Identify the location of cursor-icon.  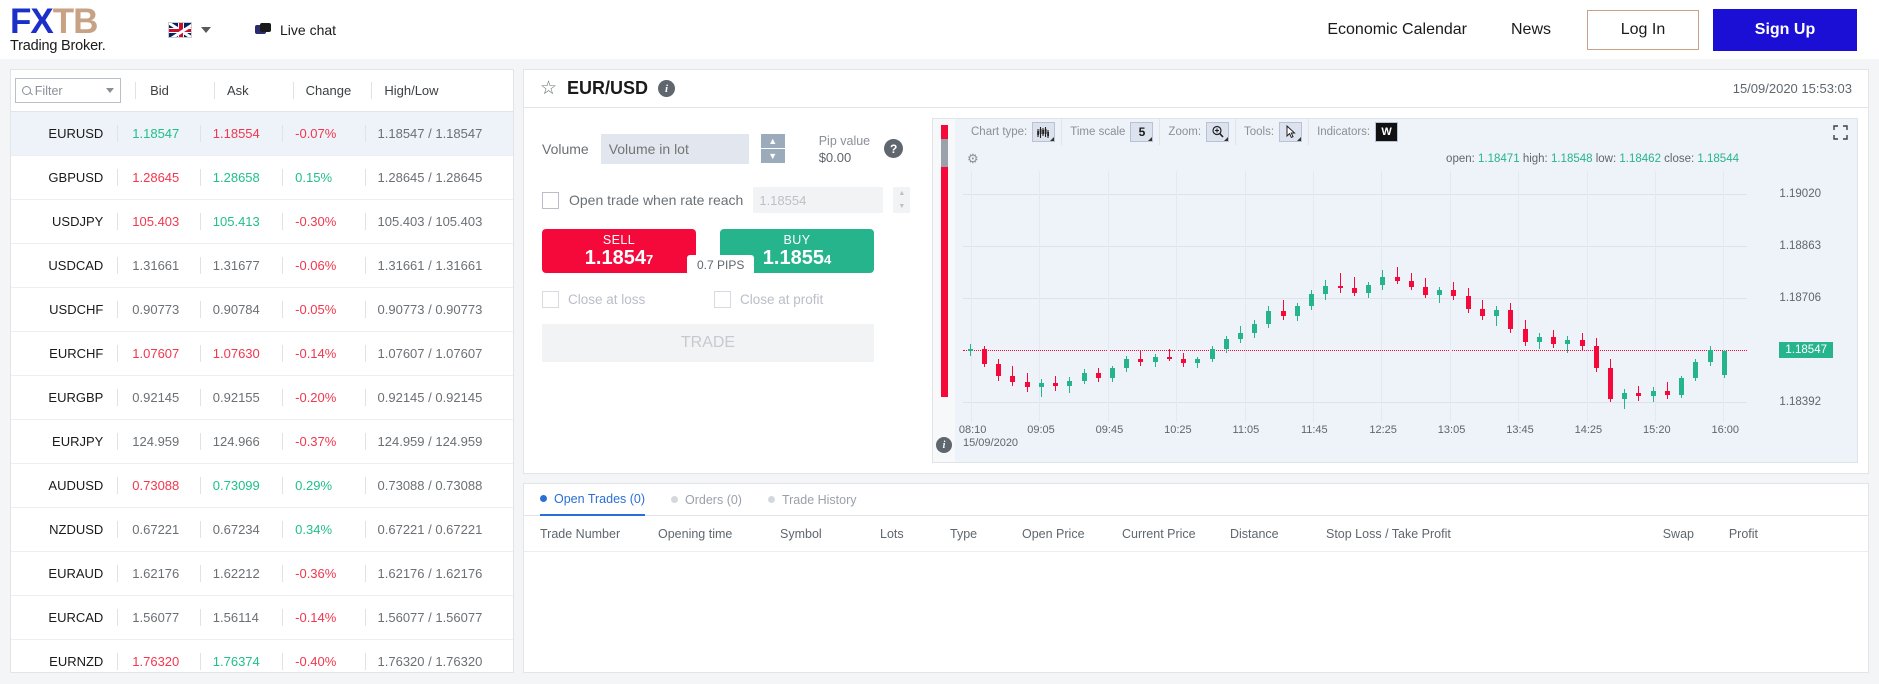
(1291, 132).